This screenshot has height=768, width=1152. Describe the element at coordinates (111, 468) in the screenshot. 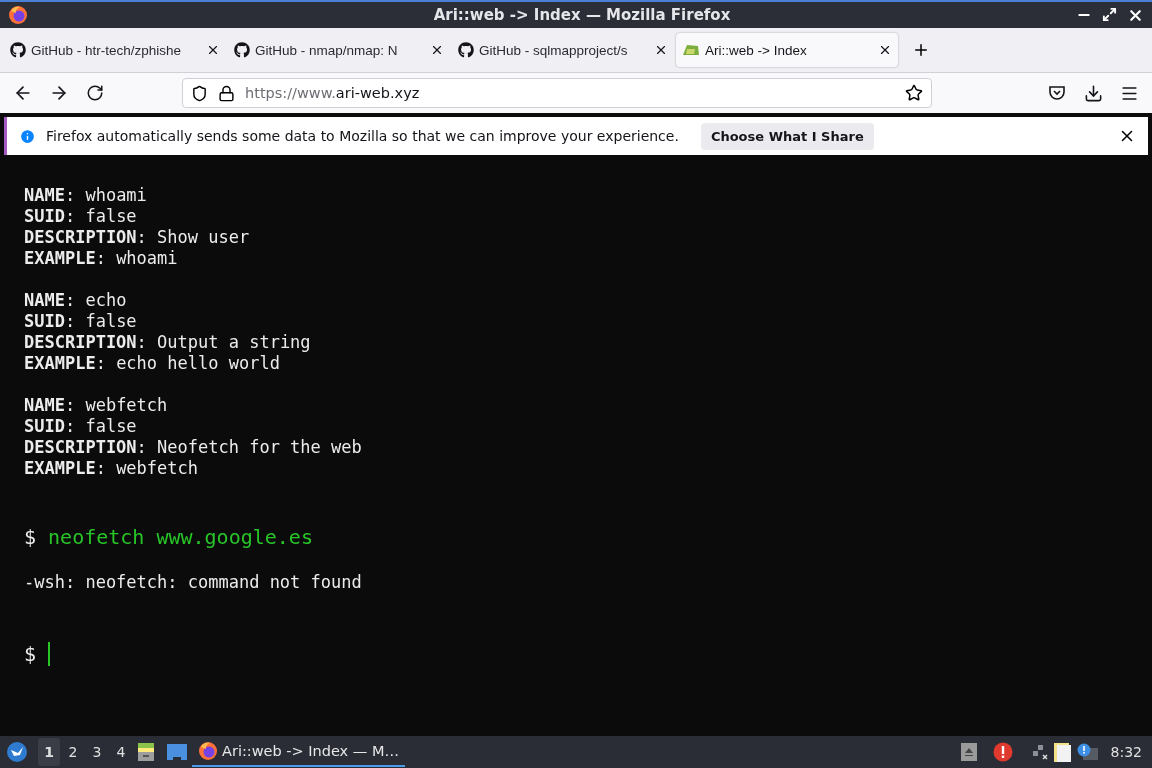

I see `terminal-line: EXAMPLE: webfetch` at that location.